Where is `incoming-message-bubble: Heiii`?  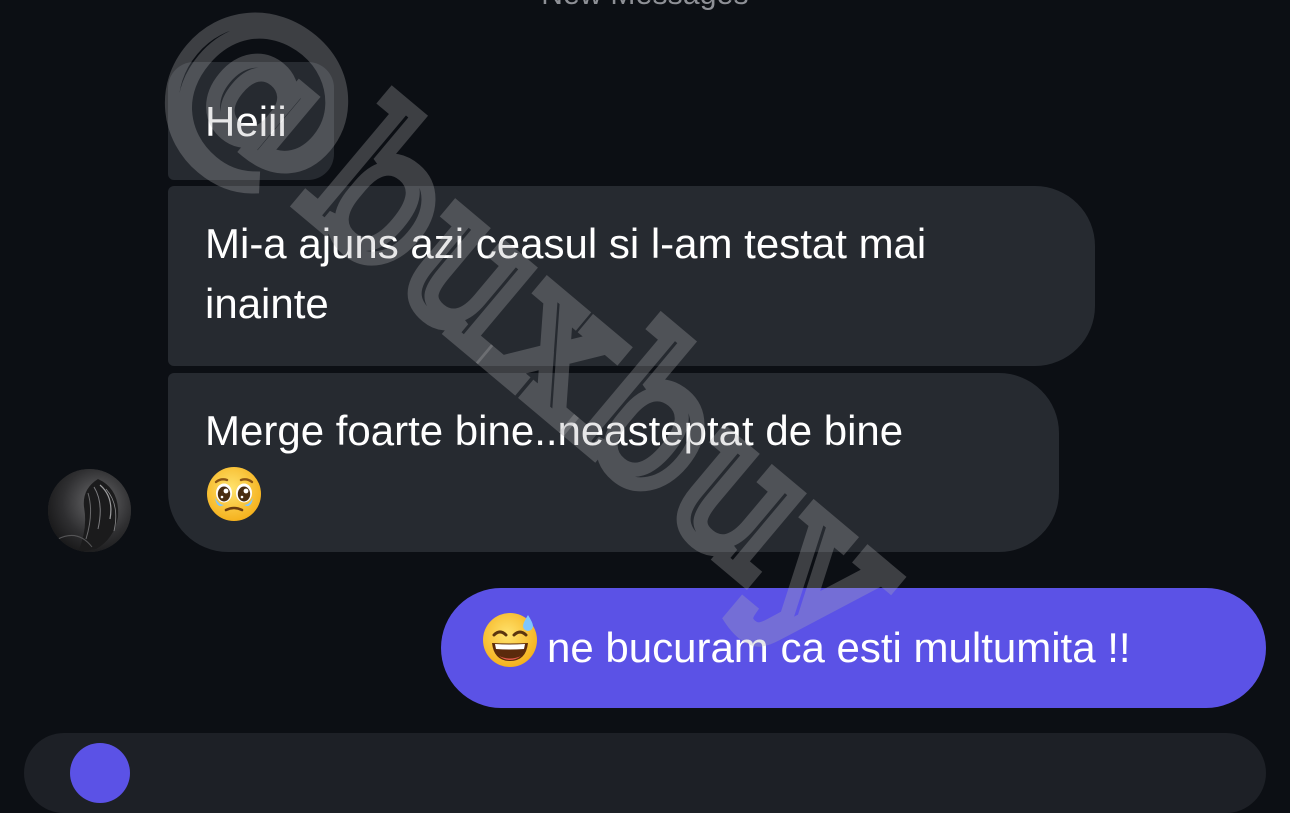
incoming-message-bubble: Heiii is located at coordinates (251, 121).